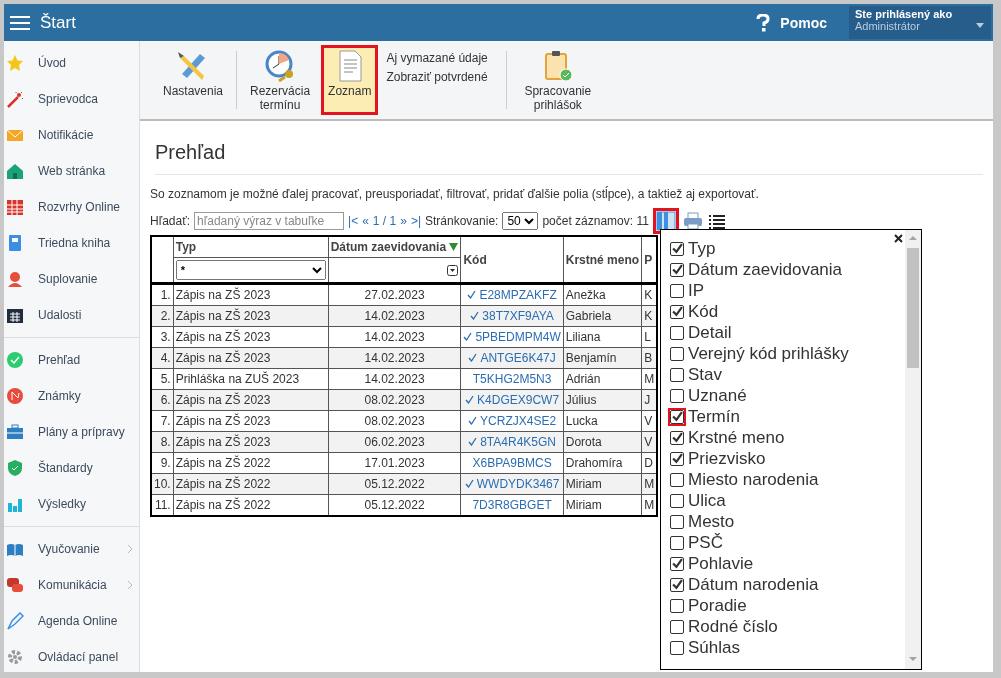 This screenshot has width=1001, height=678. What do you see at coordinates (787, 584) in the screenshot?
I see `column-option: Dátum narodenia` at bounding box center [787, 584].